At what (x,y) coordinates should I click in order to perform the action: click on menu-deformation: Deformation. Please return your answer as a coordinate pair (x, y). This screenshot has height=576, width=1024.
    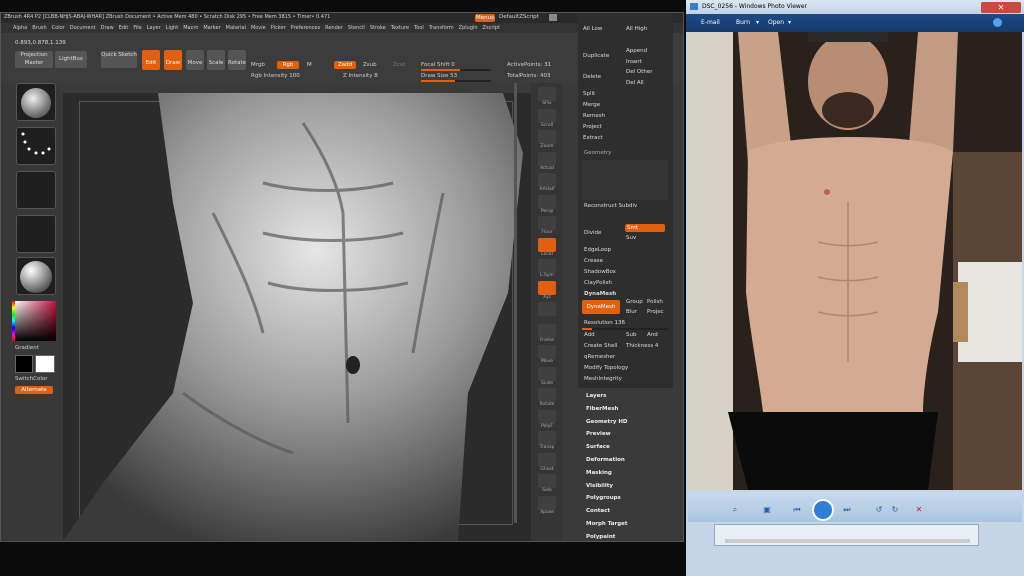
    Looking at the image, I should click on (605, 460).